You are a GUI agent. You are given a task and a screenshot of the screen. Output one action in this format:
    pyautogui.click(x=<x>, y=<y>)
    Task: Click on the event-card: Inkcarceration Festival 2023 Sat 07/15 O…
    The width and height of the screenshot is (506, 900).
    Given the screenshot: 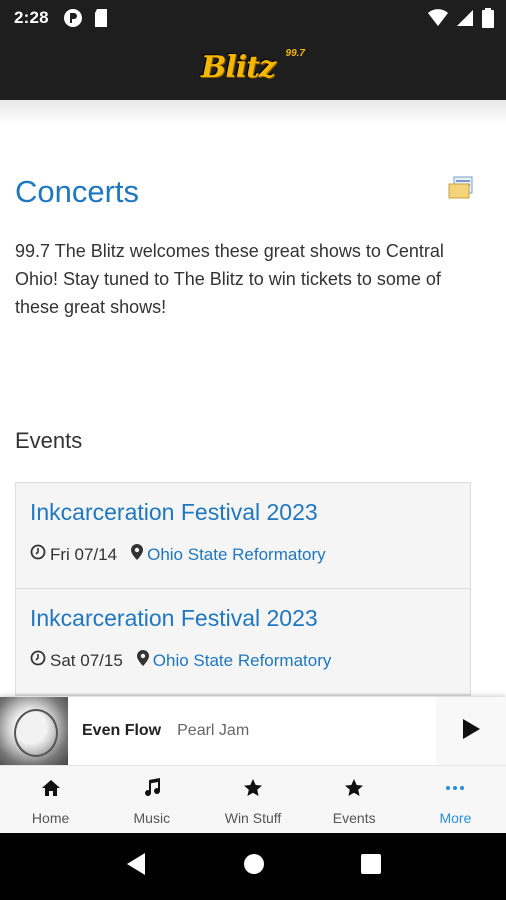 What is the action you would take?
    pyautogui.click(x=243, y=642)
    